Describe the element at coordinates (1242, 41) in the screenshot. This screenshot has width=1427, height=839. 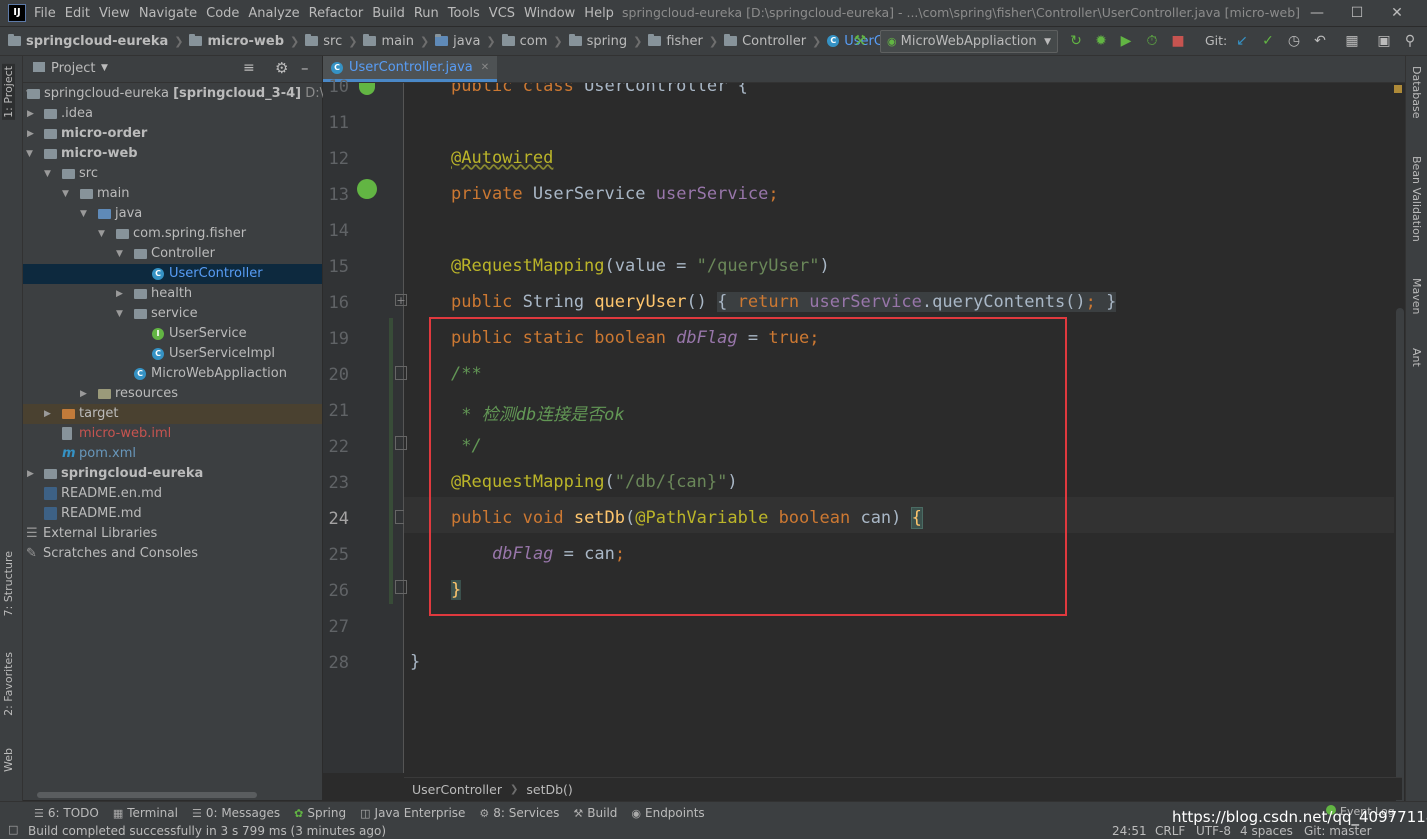
I see `git-update-icon: ↙` at that location.